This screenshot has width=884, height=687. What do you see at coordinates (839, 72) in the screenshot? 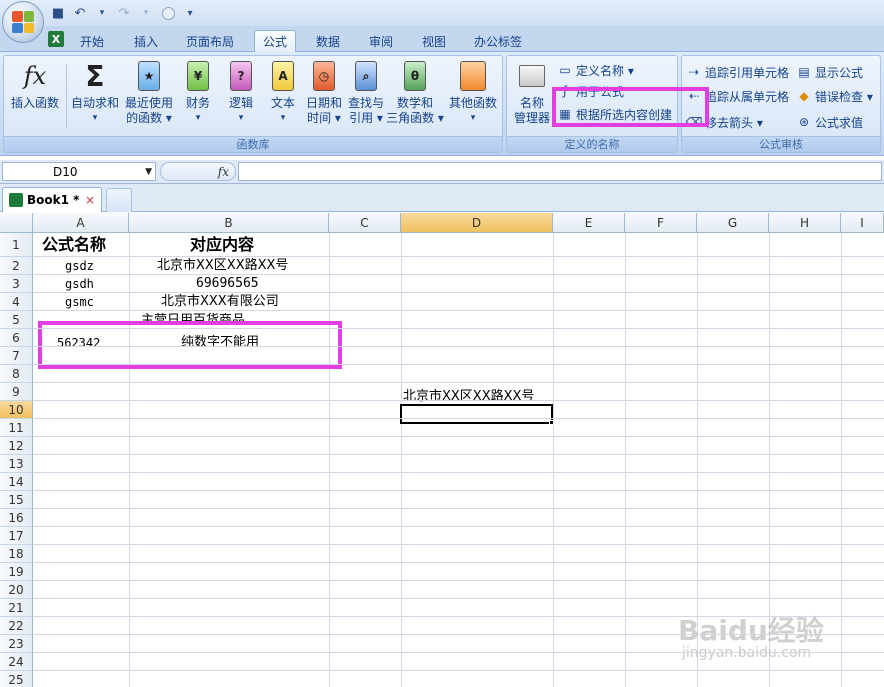
I see `show-formulas-label: 显示公式` at bounding box center [839, 72].